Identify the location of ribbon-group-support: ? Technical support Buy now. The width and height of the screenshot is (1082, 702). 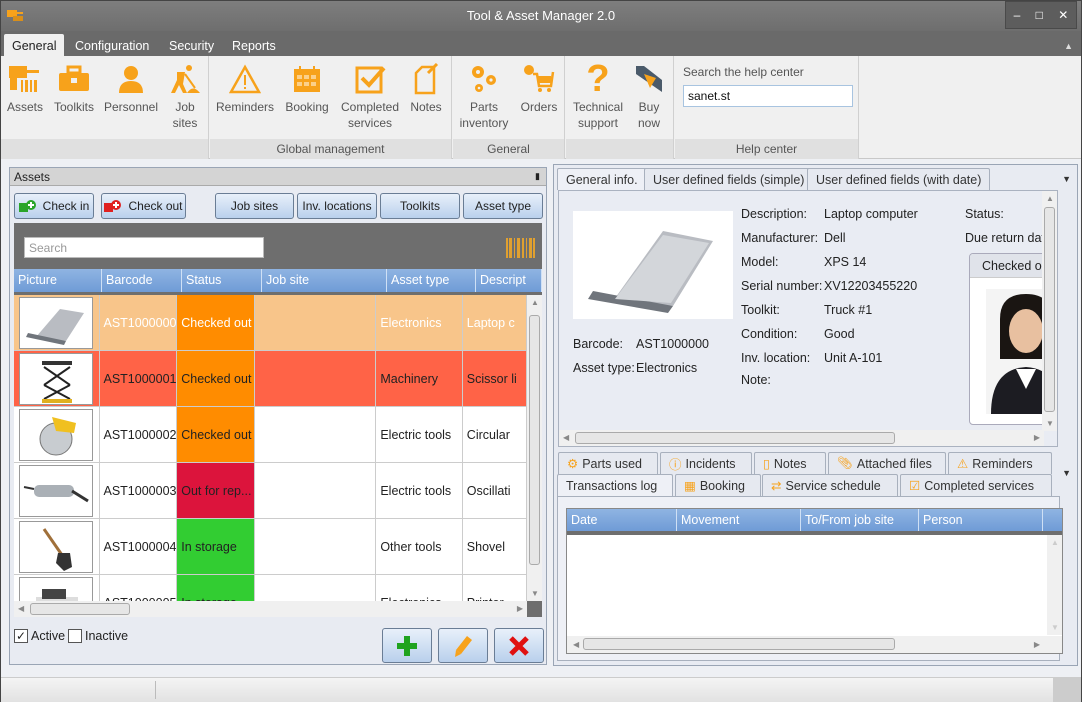
(620, 107).